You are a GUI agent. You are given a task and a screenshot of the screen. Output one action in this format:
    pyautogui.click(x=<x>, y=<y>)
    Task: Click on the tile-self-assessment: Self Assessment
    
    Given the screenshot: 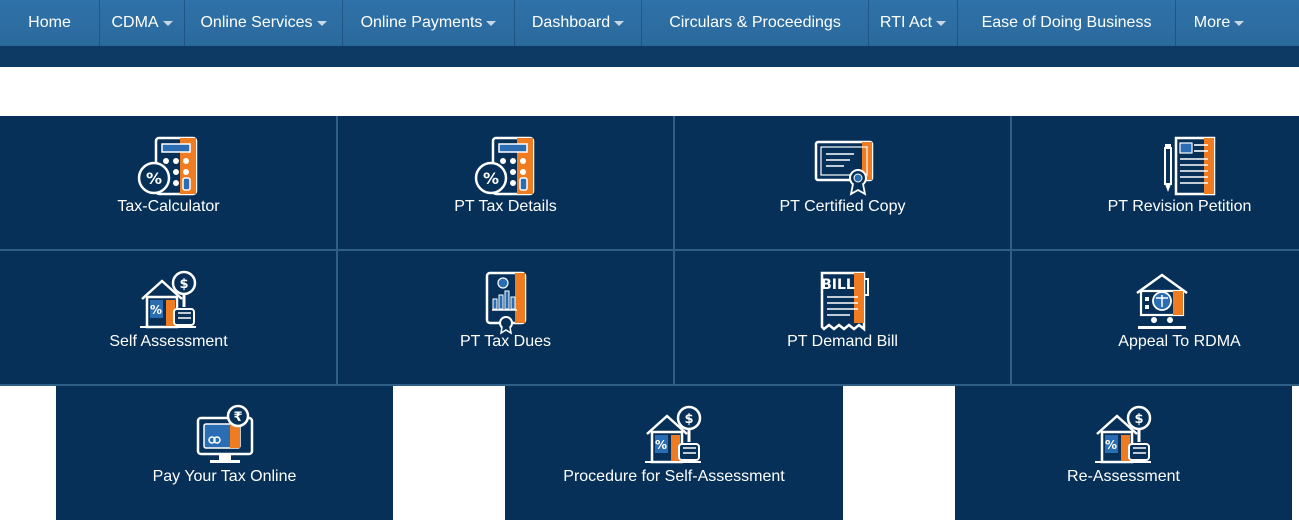 What is the action you would take?
    pyautogui.click(x=168, y=318)
    